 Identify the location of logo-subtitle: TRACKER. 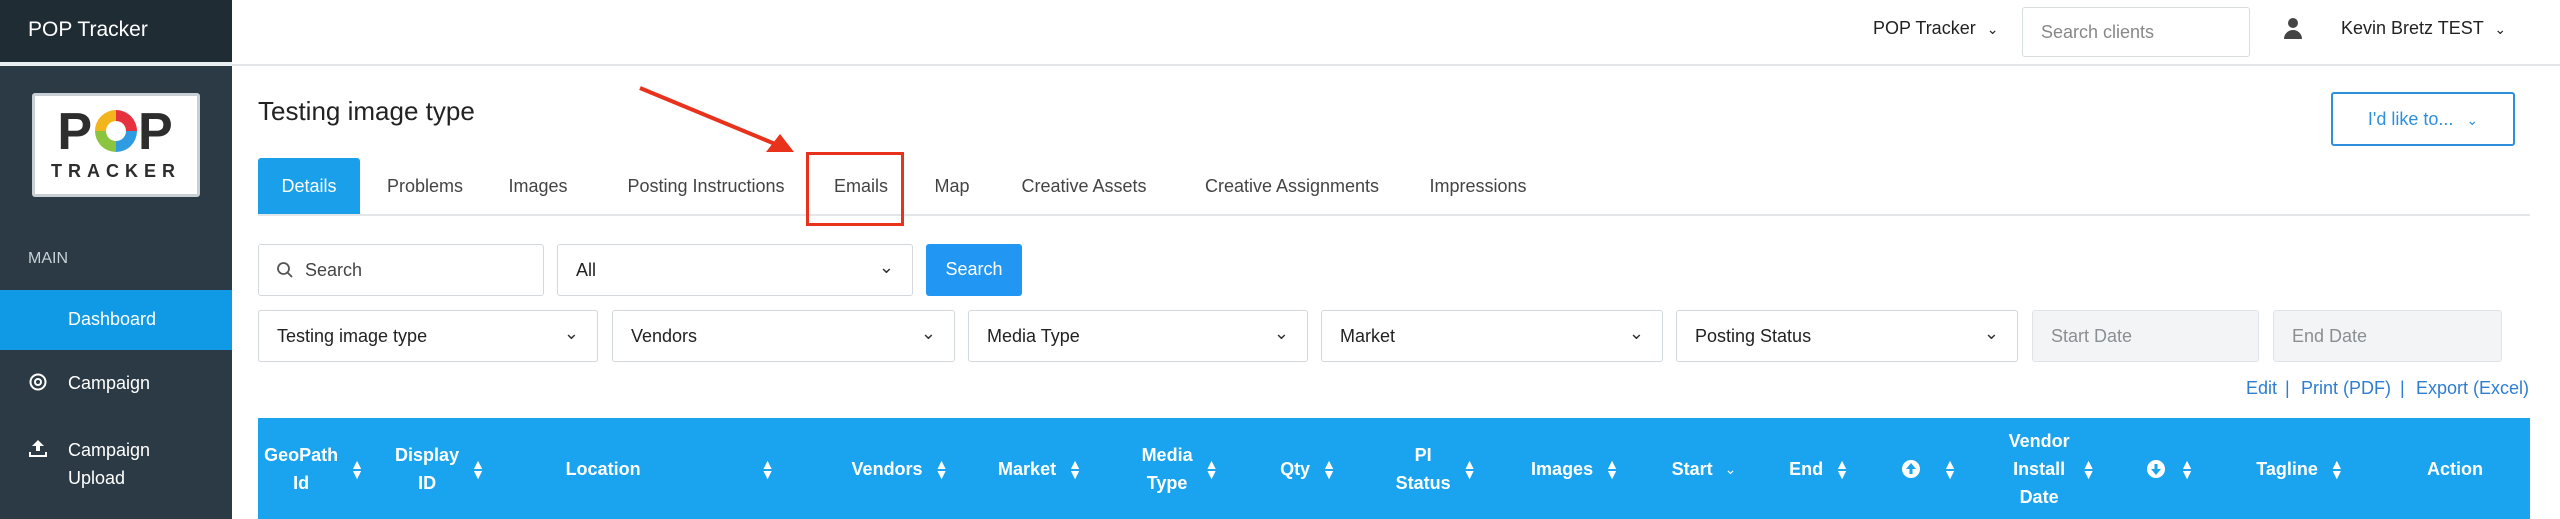
(116, 171).